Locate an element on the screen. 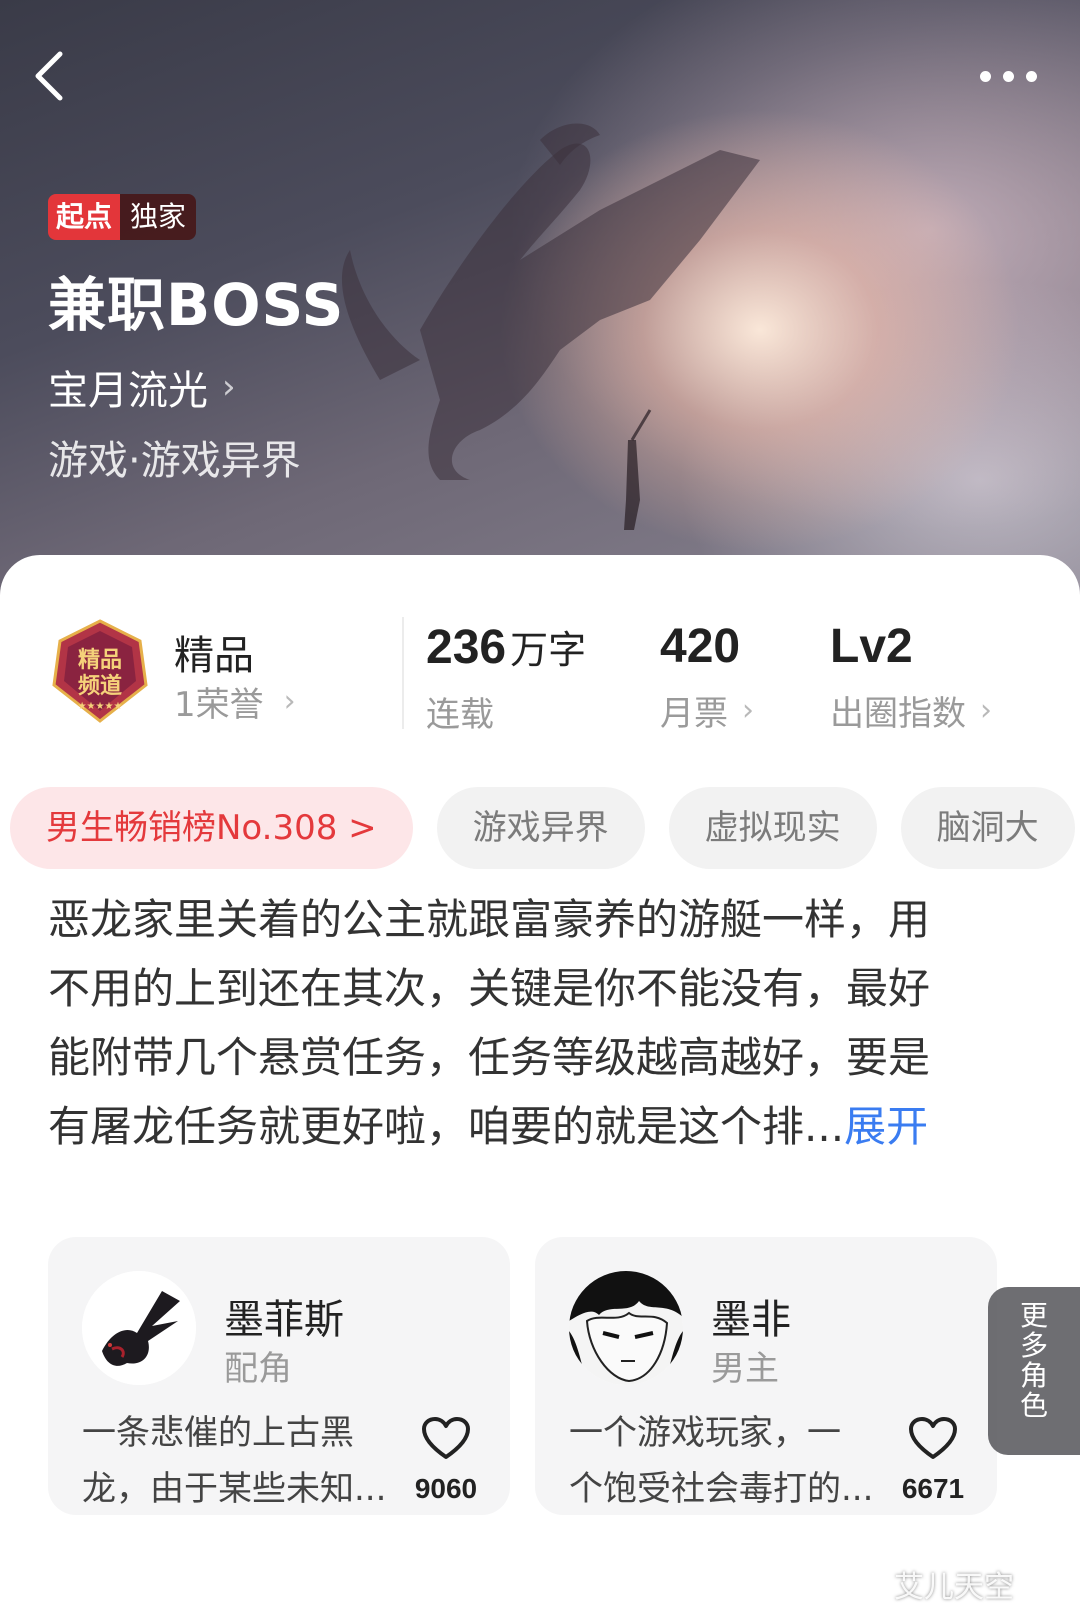  author-name: 宝月流光 is located at coordinates (128, 391).